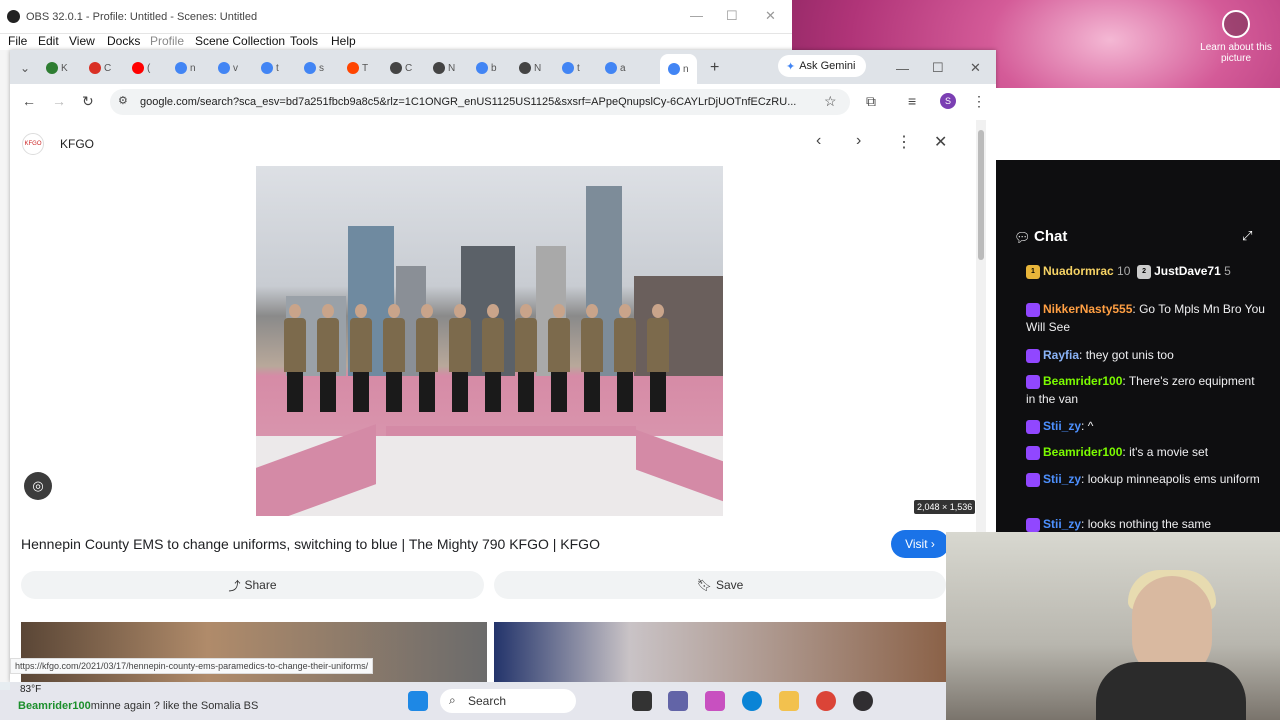 This screenshot has height=720, width=1280. Describe the element at coordinates (1173, 479) in the screenshot. I see `chat-text: lookup minneapolis ems uniform` at that location.